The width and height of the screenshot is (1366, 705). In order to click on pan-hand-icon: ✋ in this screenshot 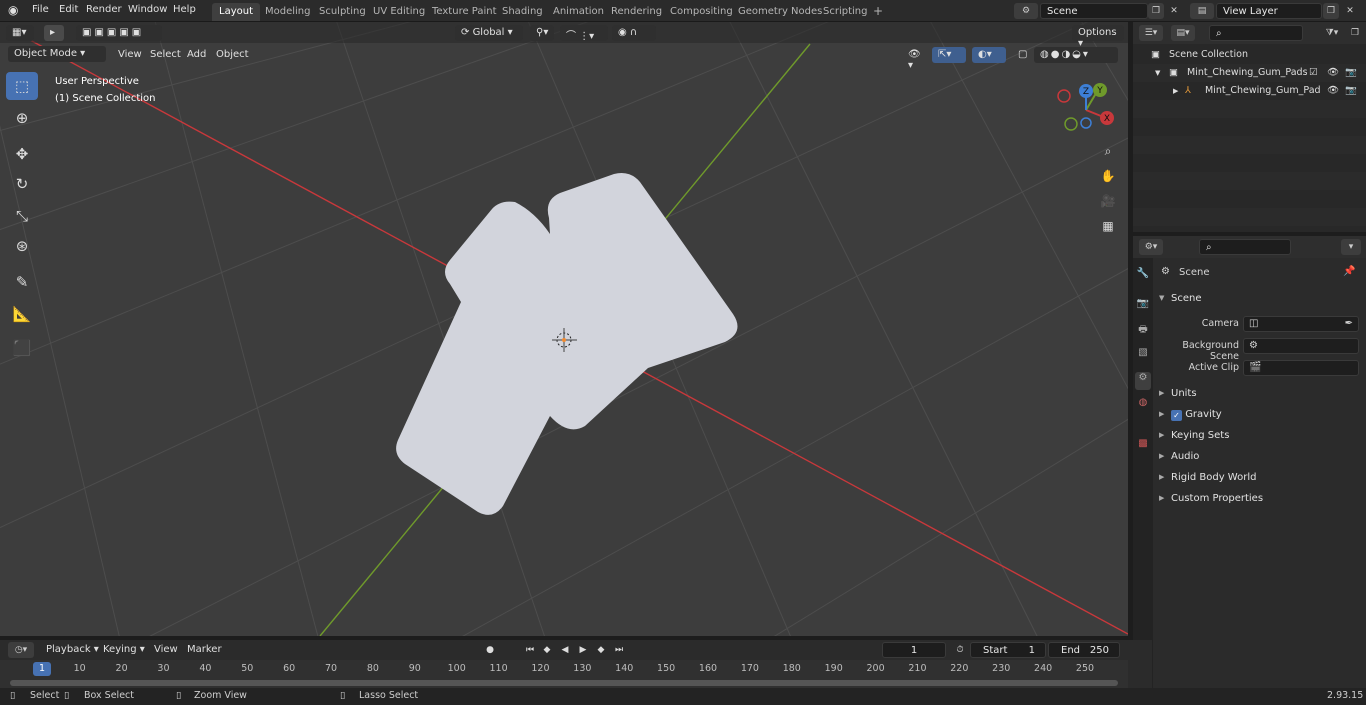, I will do `click(1108, 176)`.